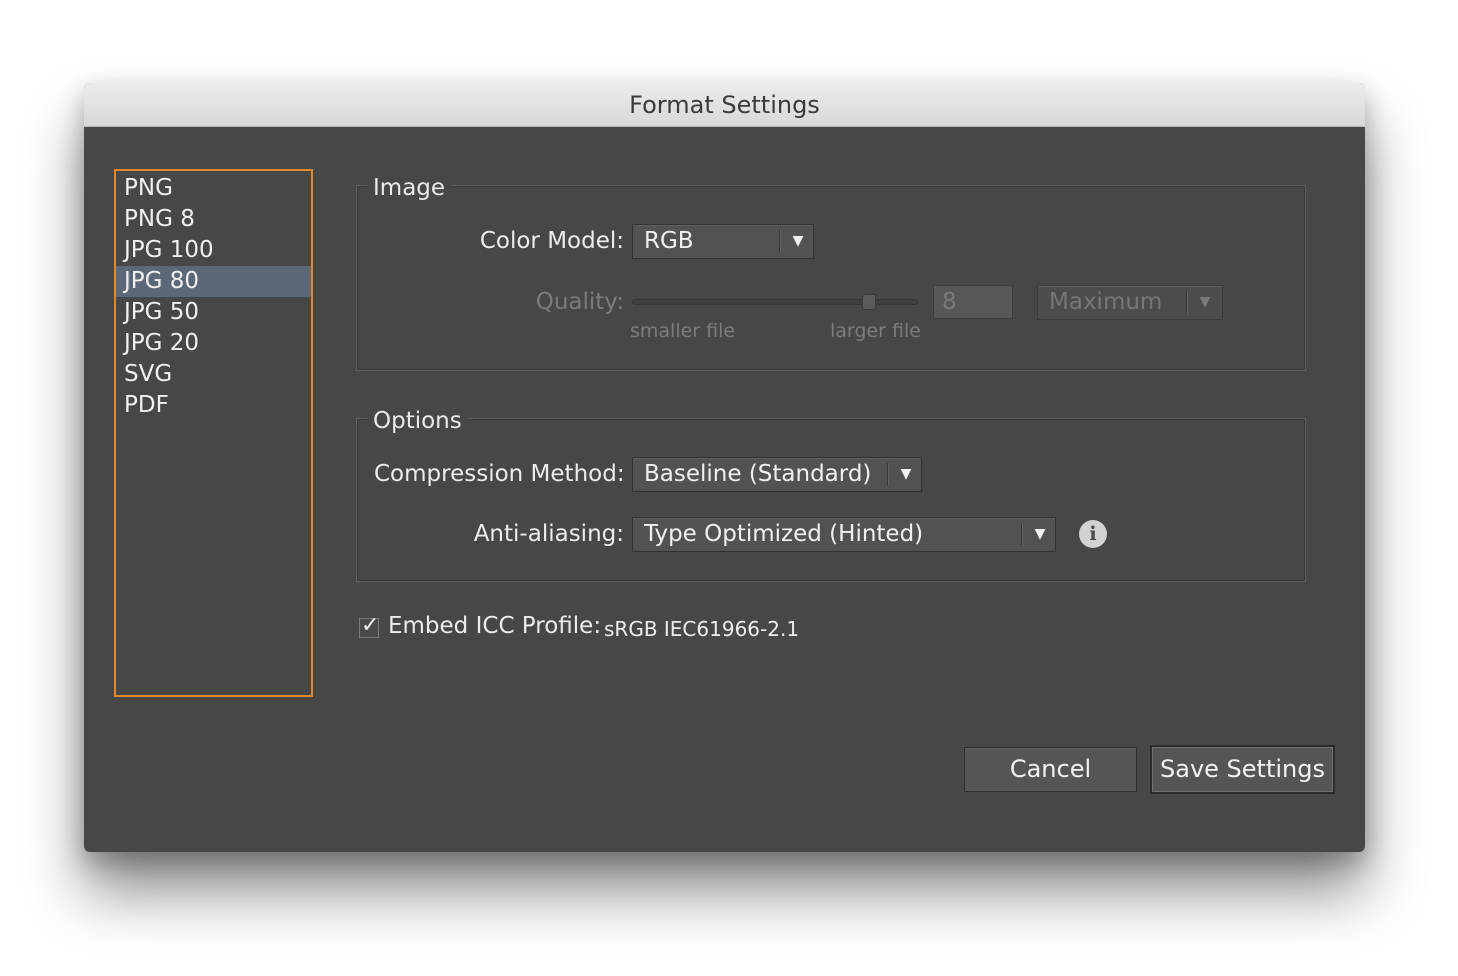  What do you see at coordinates (1242, 769) in the screenshot?
I see `save-settings-button: Save Settings` at bounding box center [1242, 769].